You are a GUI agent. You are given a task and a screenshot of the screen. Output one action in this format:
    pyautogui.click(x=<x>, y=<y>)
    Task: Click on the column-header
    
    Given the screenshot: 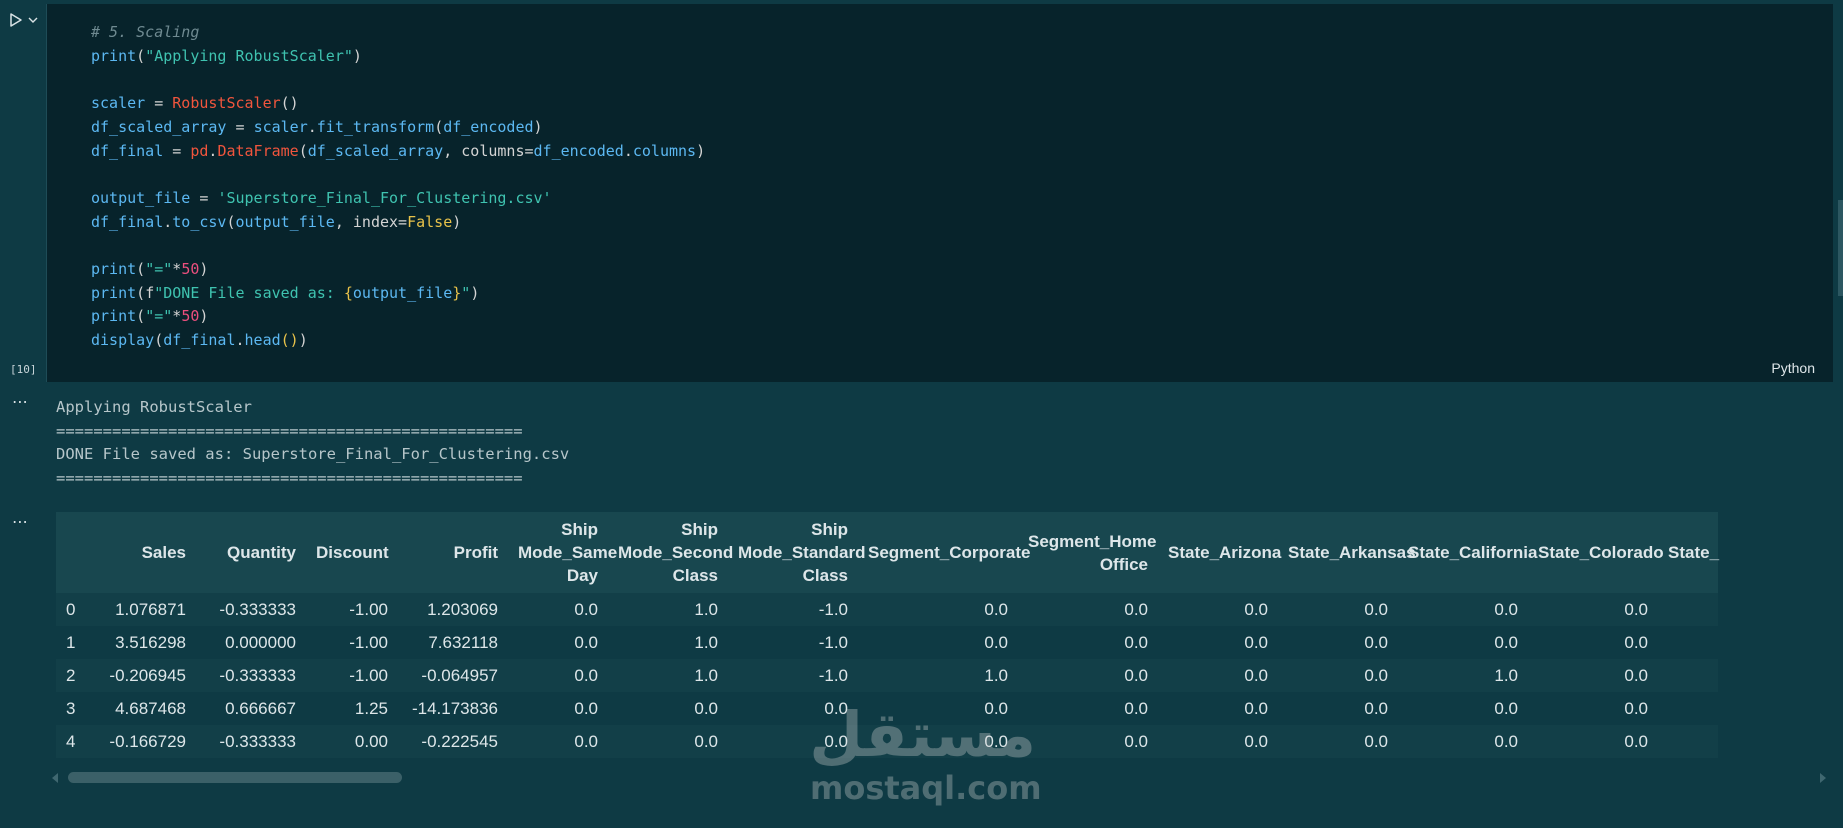 What is the action you would take?
    pyautogui.click(x=76, y=552)
    